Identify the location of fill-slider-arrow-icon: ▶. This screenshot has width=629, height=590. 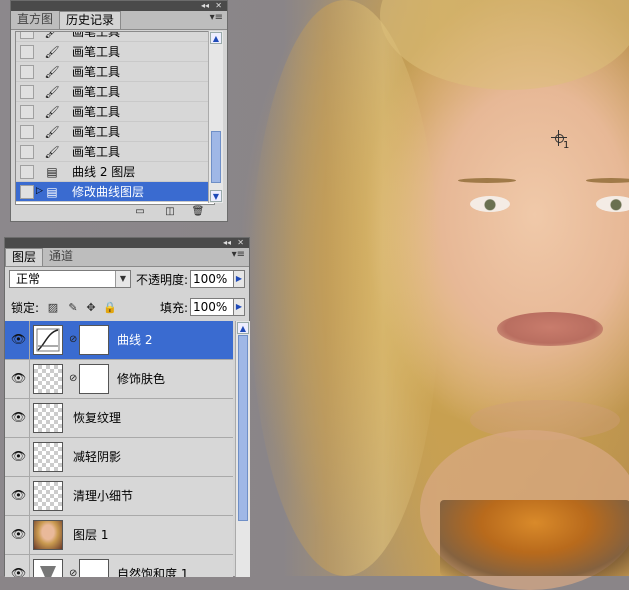
(239, 307).